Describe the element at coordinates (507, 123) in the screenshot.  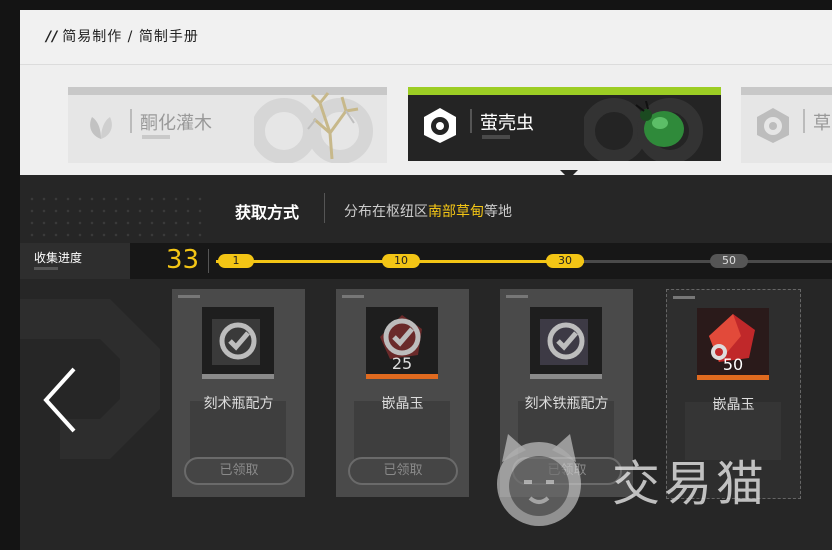
I see `carousel-item-label: 萤壳虫` at that location.